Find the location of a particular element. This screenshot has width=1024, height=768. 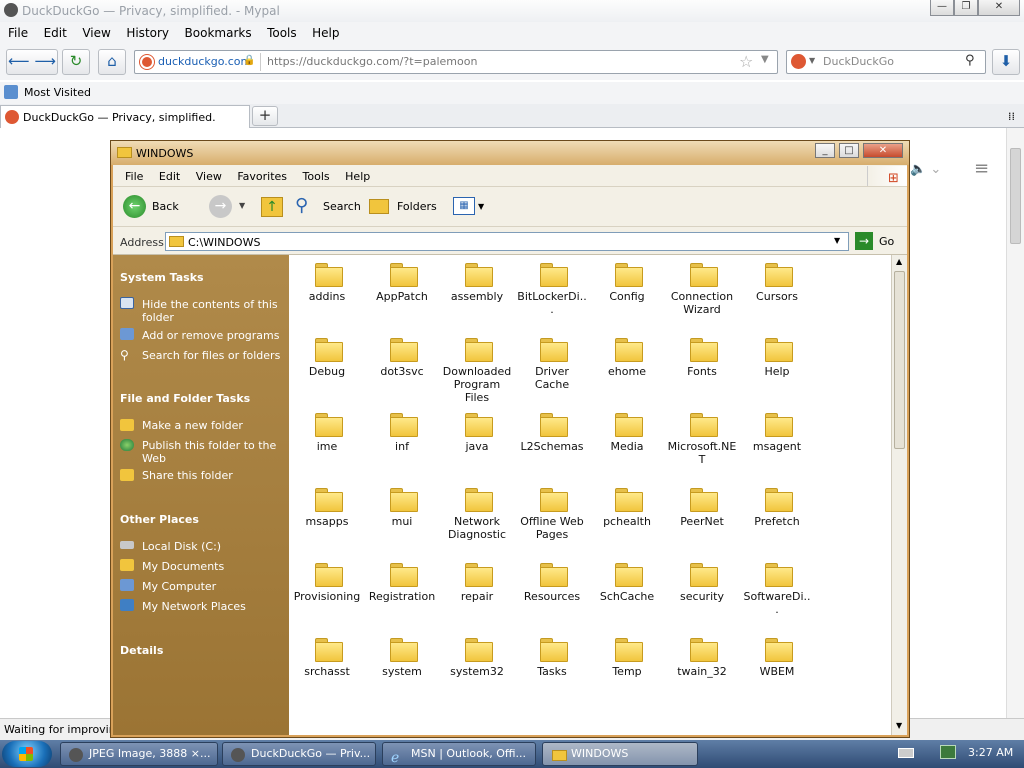

home-button: ⌂ is located at coordinates (112, 62).